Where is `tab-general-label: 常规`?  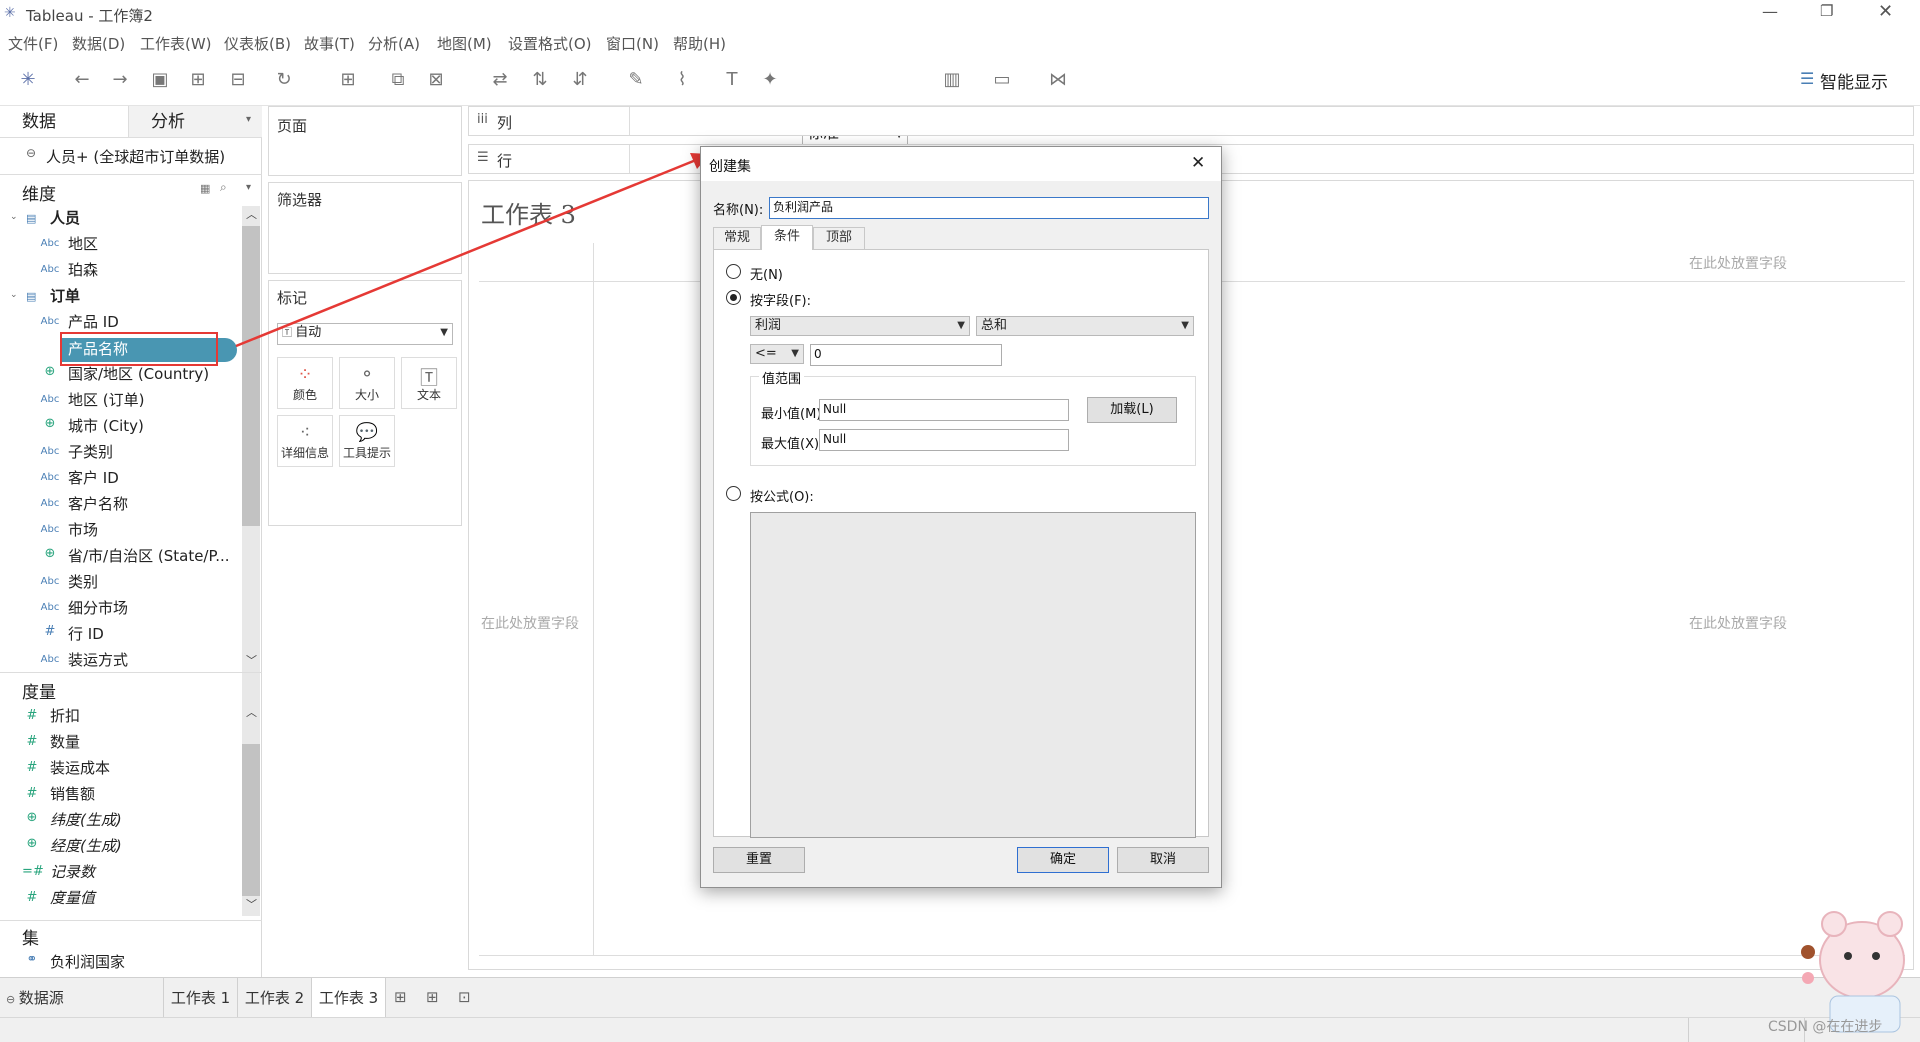 tab-general-label: 常规 is located at coordinates (736, 237).